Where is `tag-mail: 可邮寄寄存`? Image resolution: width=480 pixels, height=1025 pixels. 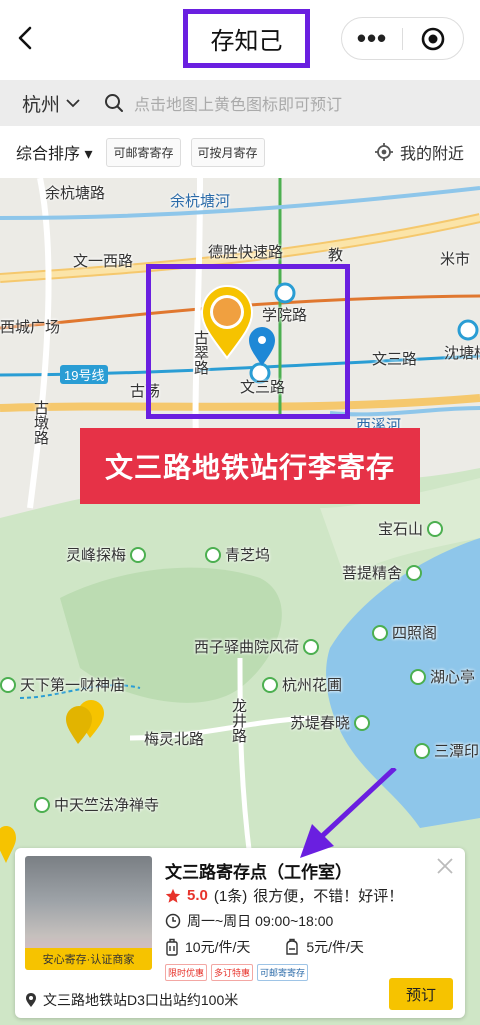 tag-mail: 可邮寄寄存 is located at coordinates (283, 972).